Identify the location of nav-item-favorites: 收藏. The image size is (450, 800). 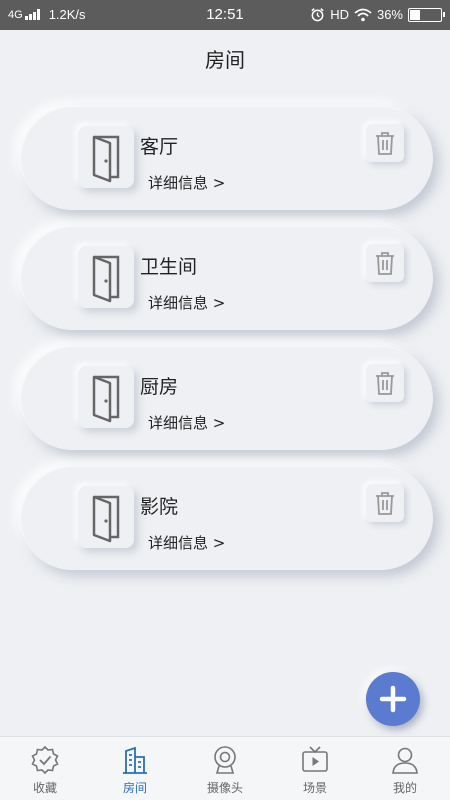
(45, 768).